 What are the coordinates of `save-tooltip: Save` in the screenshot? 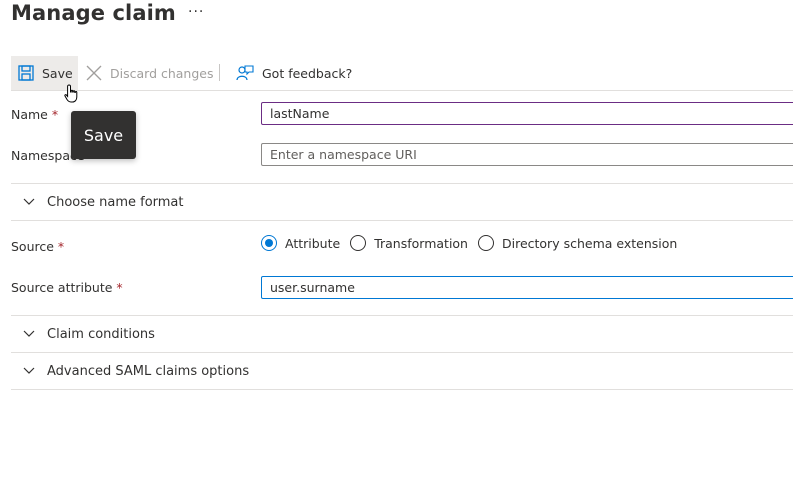 It's located at (103, 135).